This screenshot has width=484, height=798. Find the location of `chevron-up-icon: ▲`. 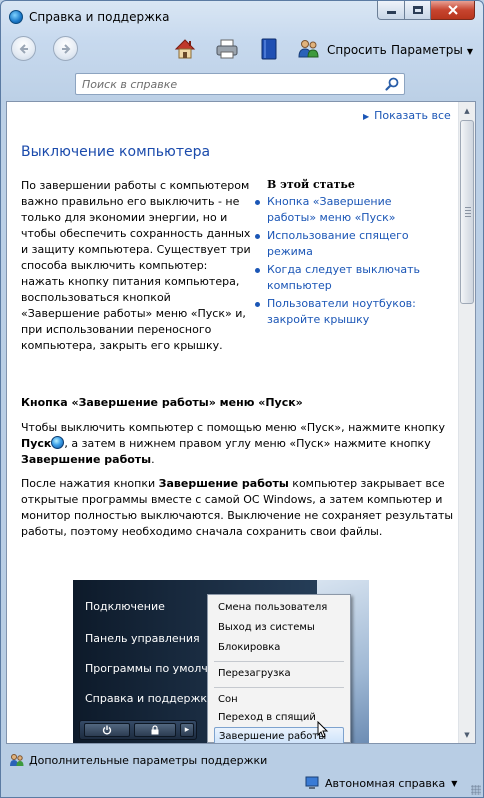

chevron-up-icon: ▲ is located at coordinates (467, 110).